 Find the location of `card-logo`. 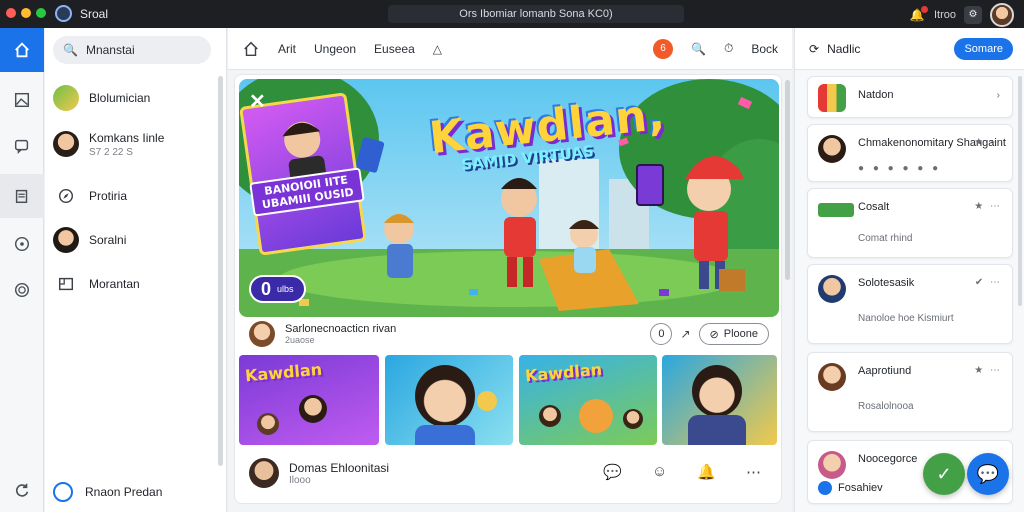

card-logo is located at coordinates (836, 210).